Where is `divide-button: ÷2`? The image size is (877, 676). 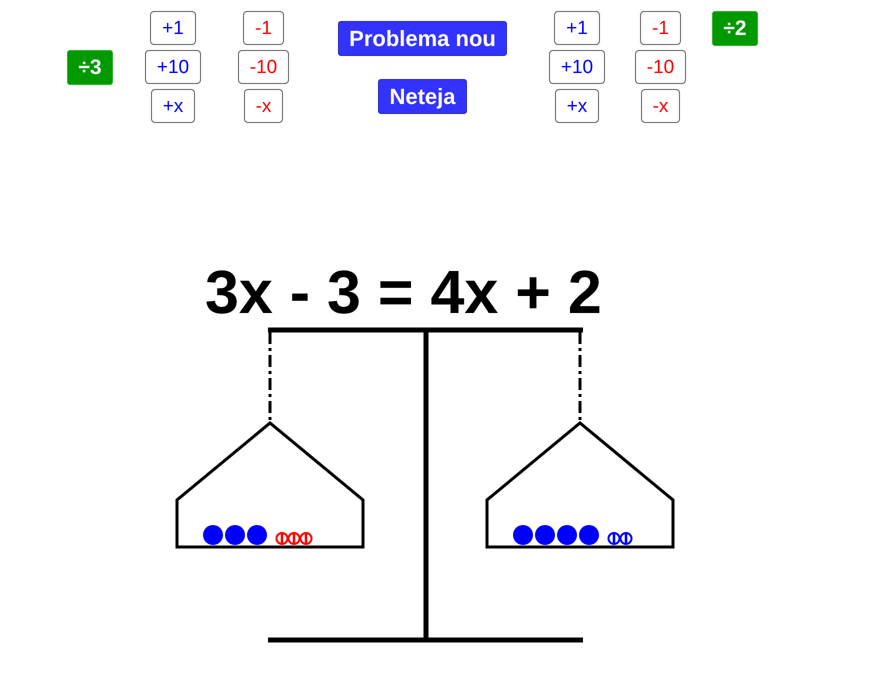 divide-button: ÷2 is located at coordinates (735, 28).